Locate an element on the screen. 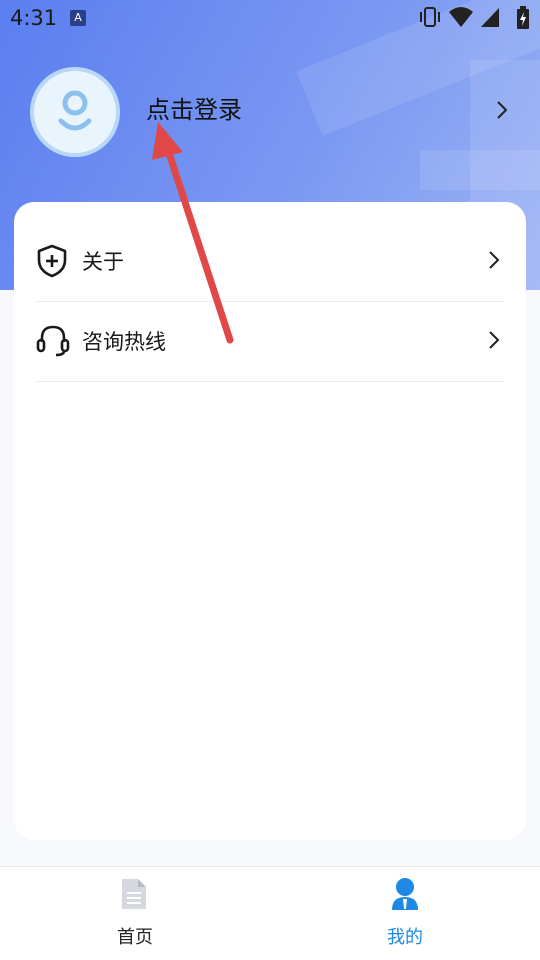 The height and width of the screenshot is (960, 540). tab-label: 我的 is located at coordinates (405, 937).